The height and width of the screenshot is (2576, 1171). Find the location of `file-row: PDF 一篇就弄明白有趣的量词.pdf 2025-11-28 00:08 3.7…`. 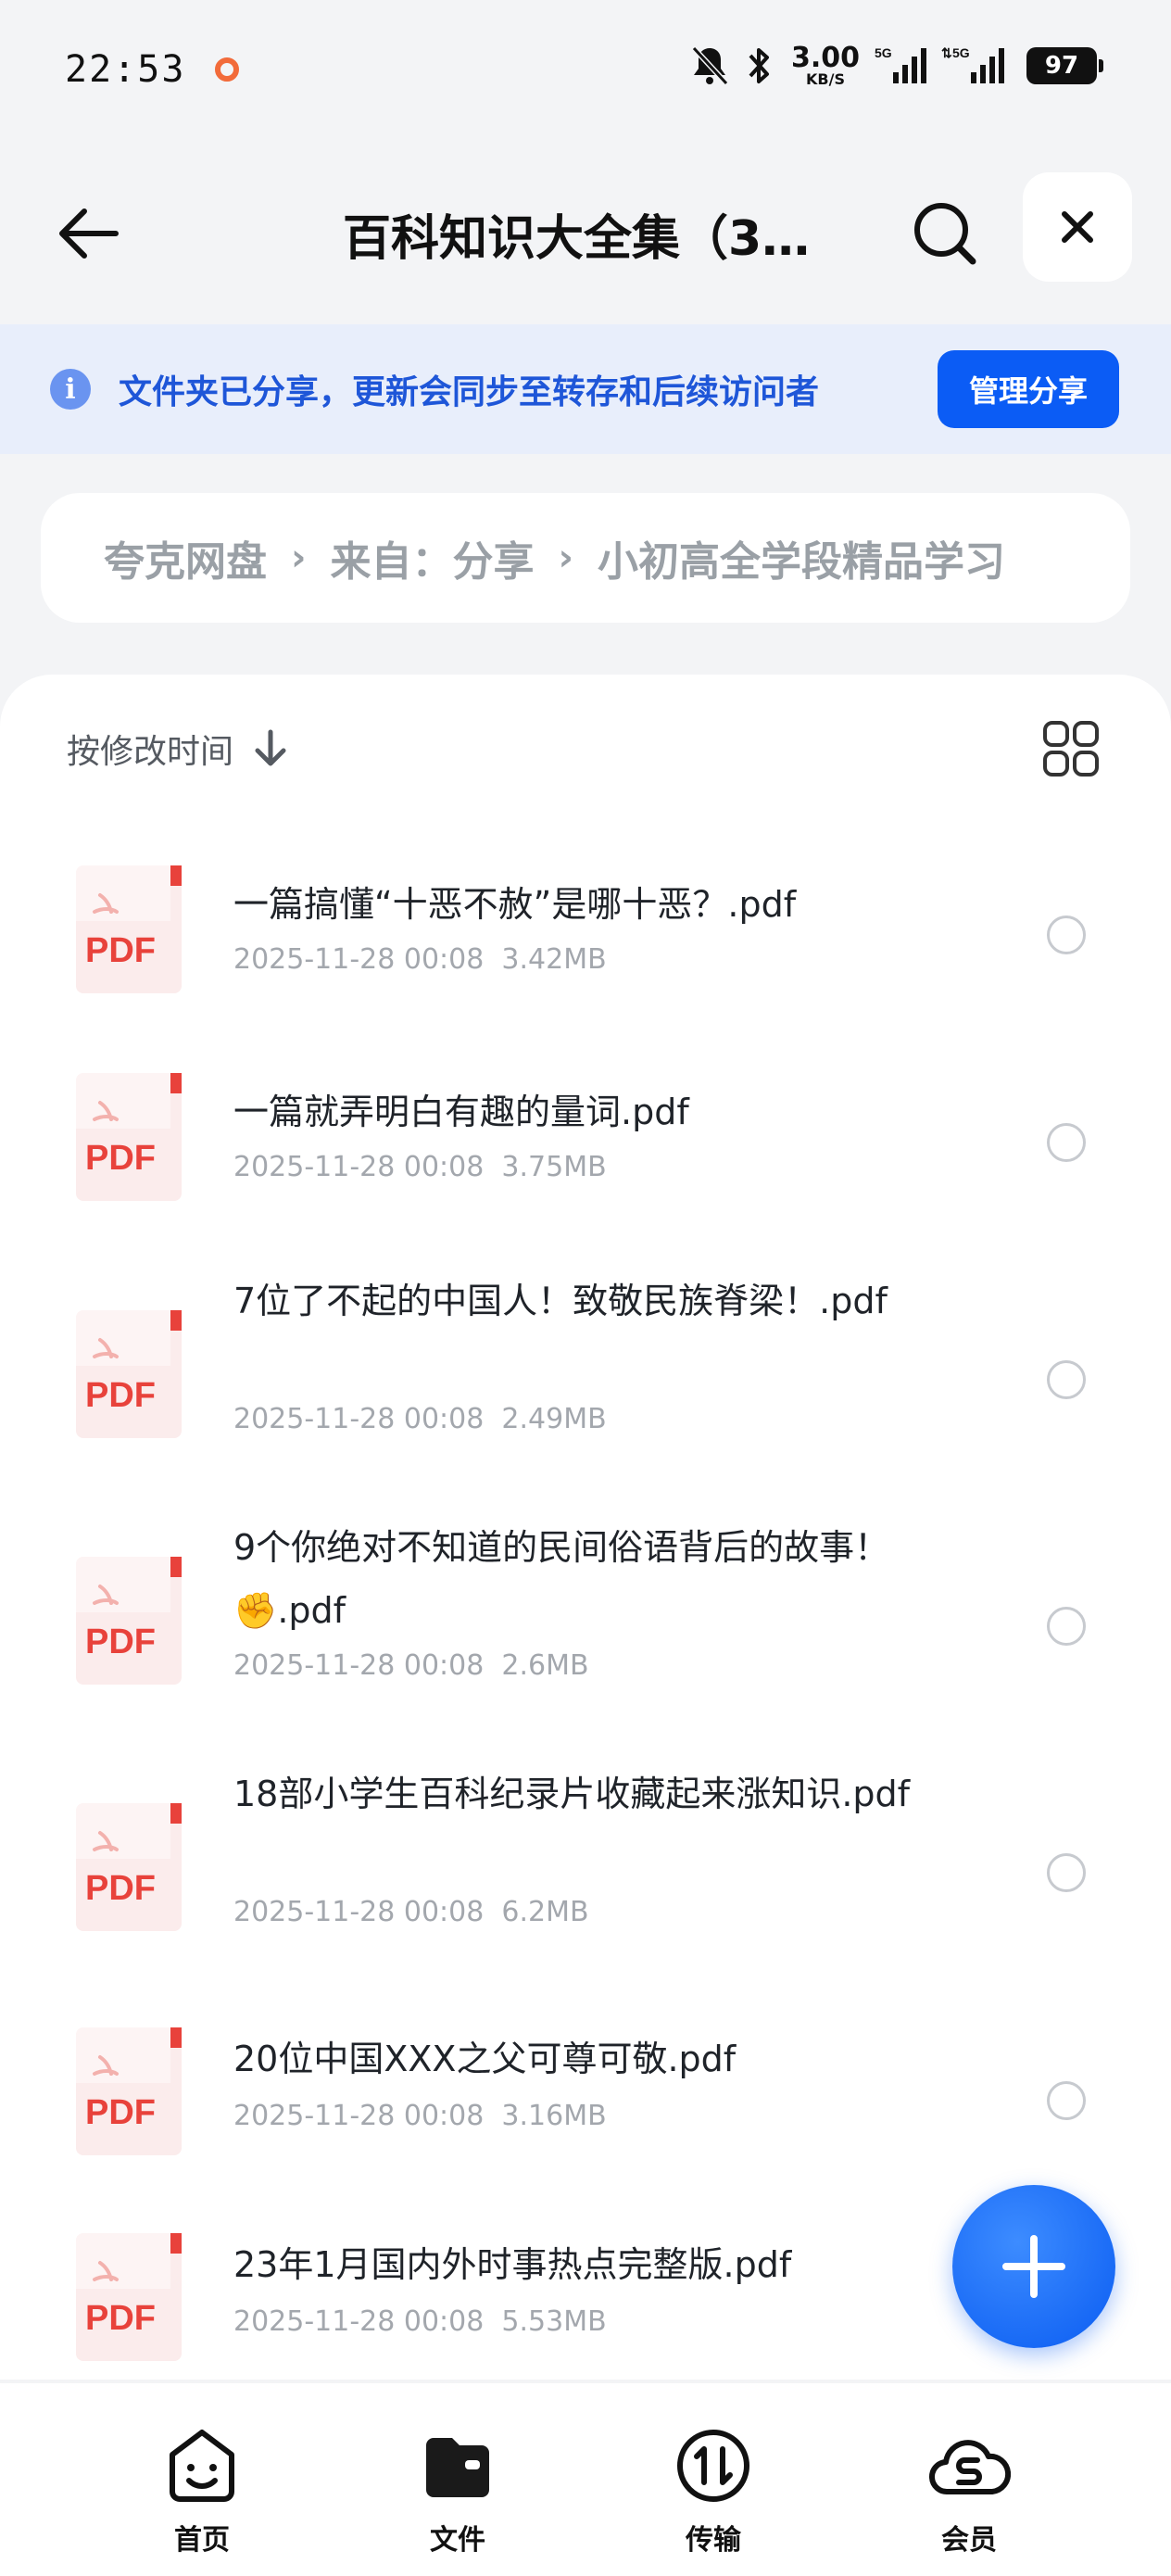

file-row: PDF 一篇就弄明白有趣的量词.pdf 2025-11-28 00:08 3.7… is located at coordinates (585, 1141).